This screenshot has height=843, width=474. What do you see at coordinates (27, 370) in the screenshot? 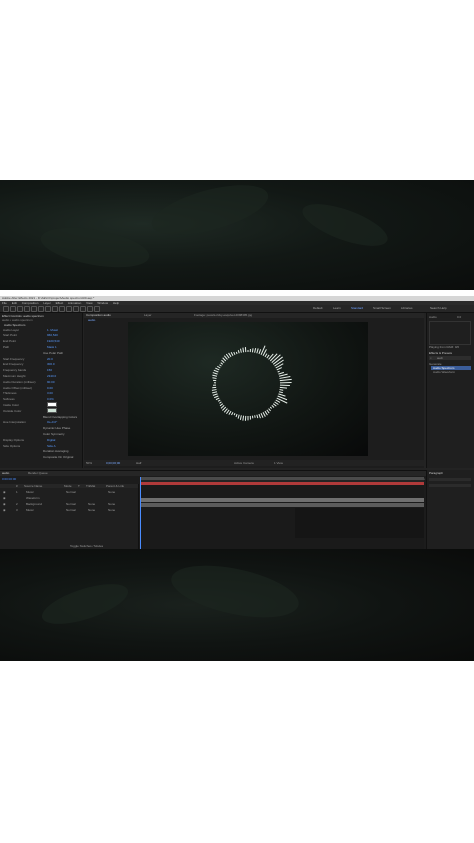
I see `effect-property-row: Frequency bands 150` at bounding box center [27, 370].